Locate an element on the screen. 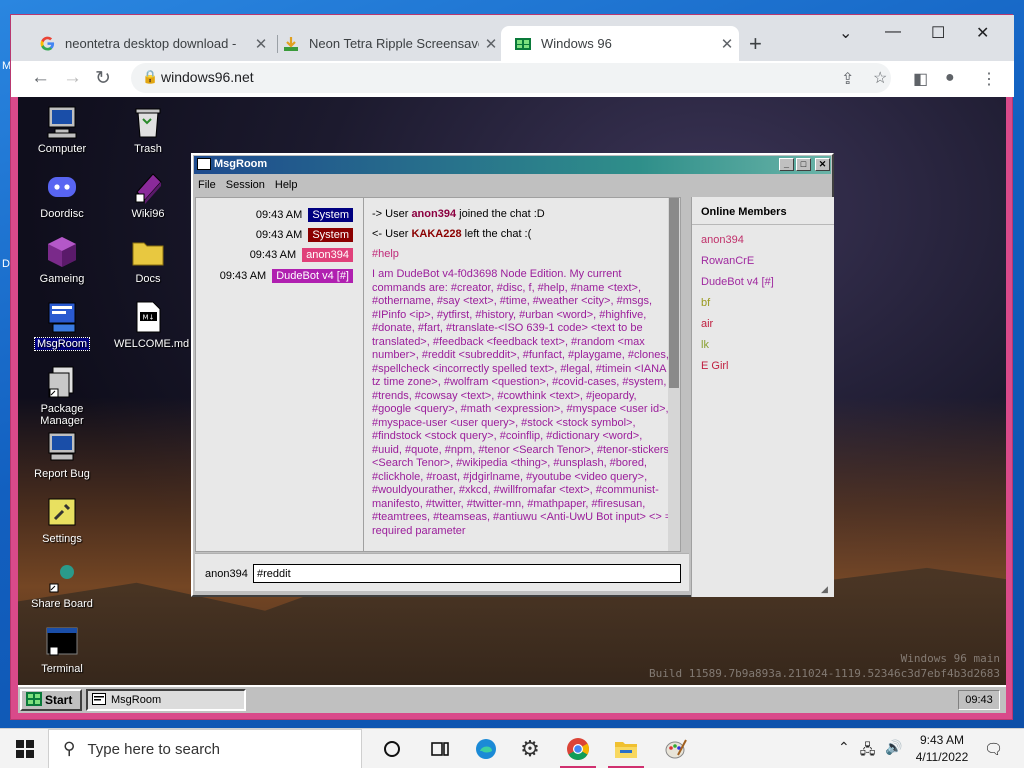  tab-title: neontetra desktop download - is located at coordinates (151, 43).